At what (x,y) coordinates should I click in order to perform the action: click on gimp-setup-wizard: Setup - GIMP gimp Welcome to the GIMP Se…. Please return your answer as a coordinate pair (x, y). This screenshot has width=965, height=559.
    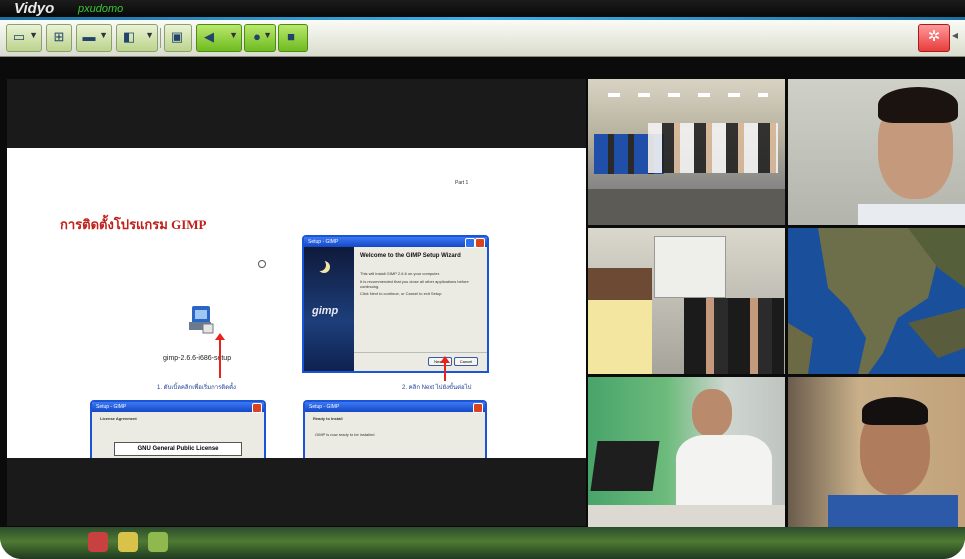
    Looking at the image, I should click on (395, 304).